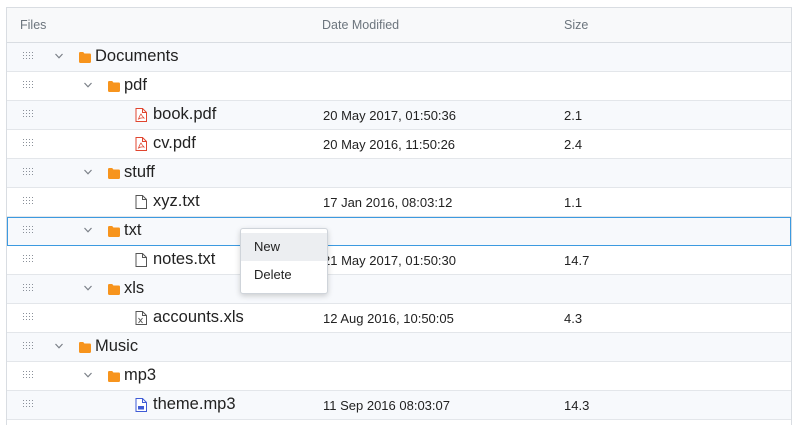  Describe the element at coordinates (573, 115) in the screenshot. I see `size-cell: 2.1` at that location.